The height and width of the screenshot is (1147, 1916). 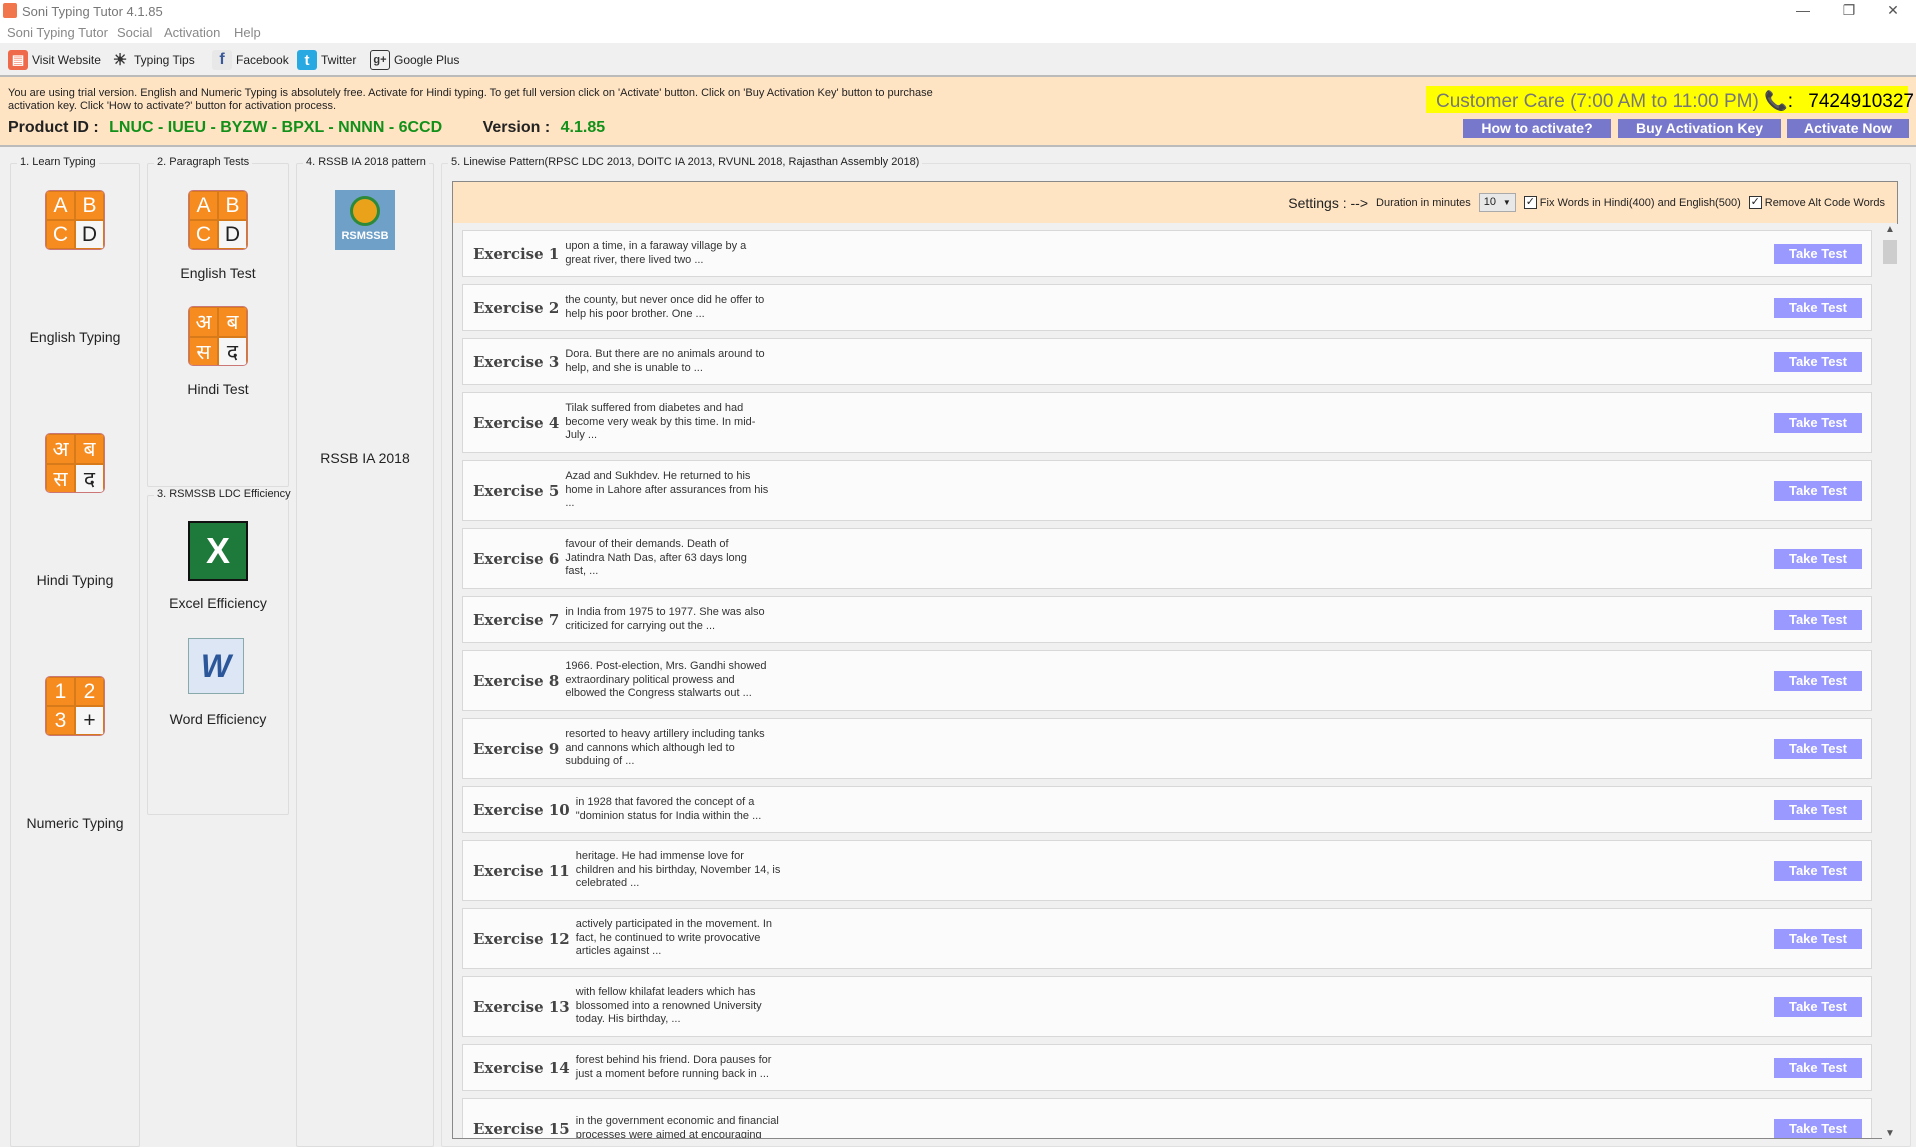 What do you see at coordinates (521, 938) in the screenshot?
I see `exercise-title: Exercise 12` at bounding box center [521, 938].